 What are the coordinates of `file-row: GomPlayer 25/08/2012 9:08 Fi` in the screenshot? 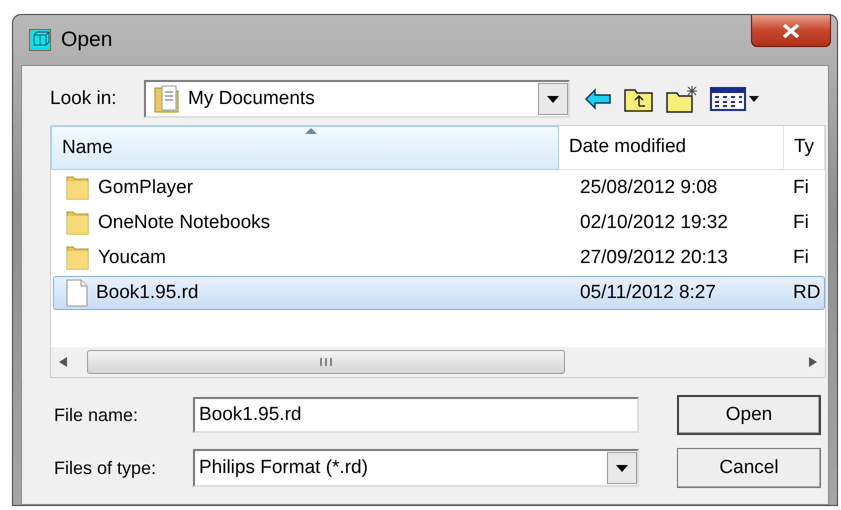 It's located at (439, 188).